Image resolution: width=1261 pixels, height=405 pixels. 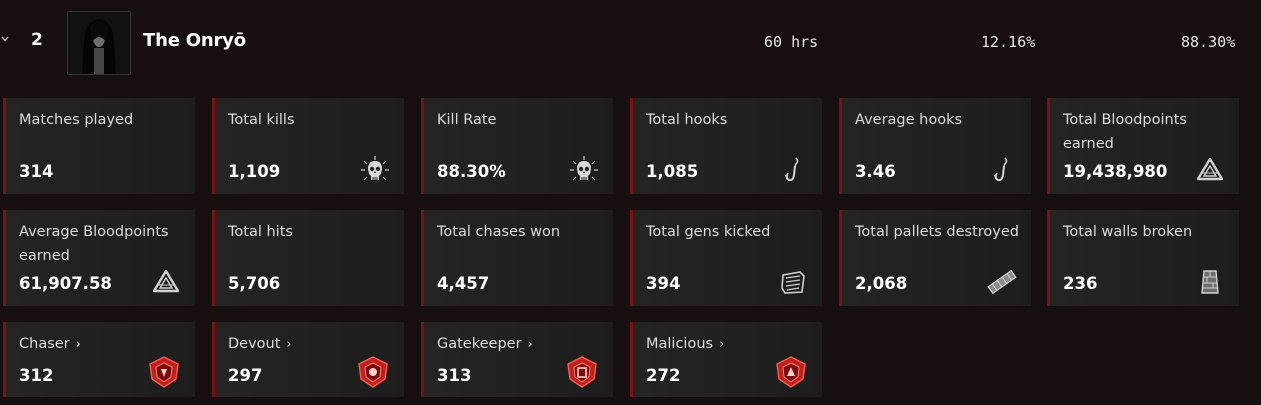 I want to click on achievement-value: 272, so click(x=663, y=375).